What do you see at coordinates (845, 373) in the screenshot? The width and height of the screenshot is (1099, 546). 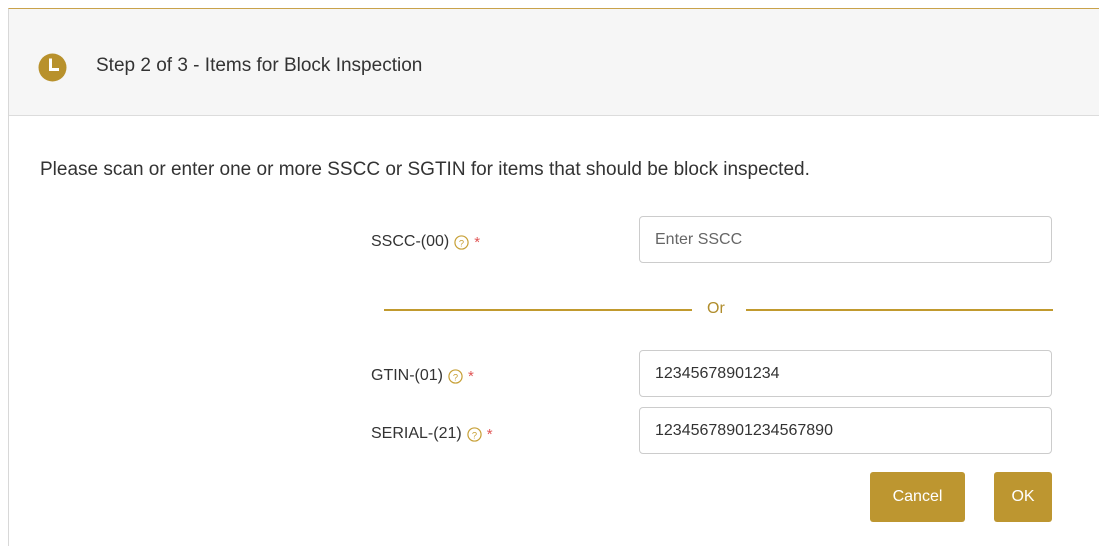 I see `gtin-input` at bounding box center [845, 373].